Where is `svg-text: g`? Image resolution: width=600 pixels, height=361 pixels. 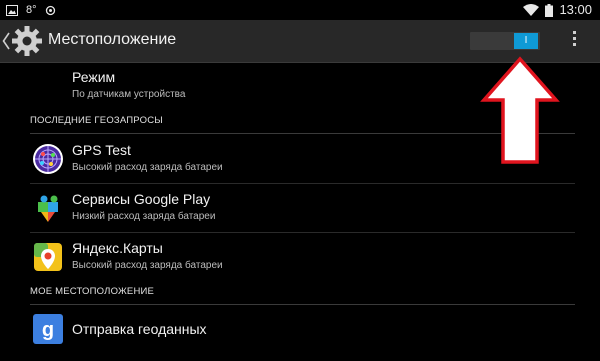 svg-text: g is located at coordinates (48, 330).